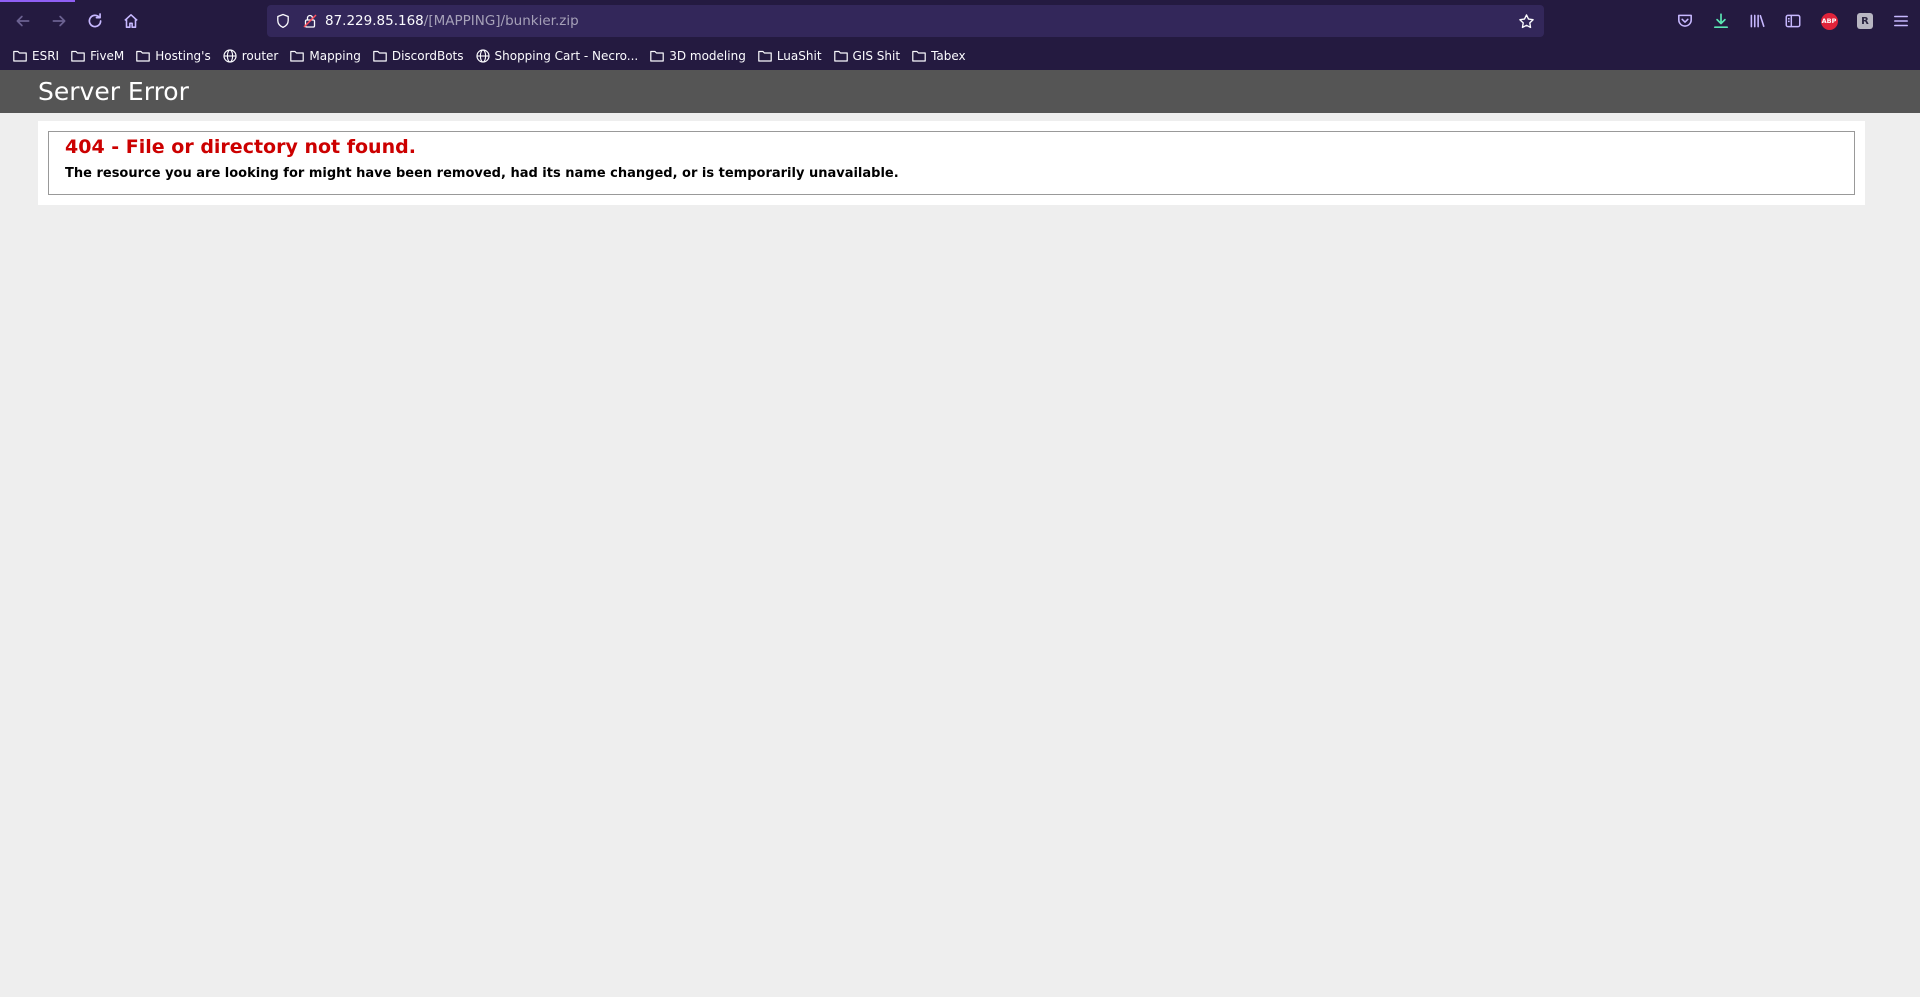  I want to click on extension-button: R, so click(1865, 21).